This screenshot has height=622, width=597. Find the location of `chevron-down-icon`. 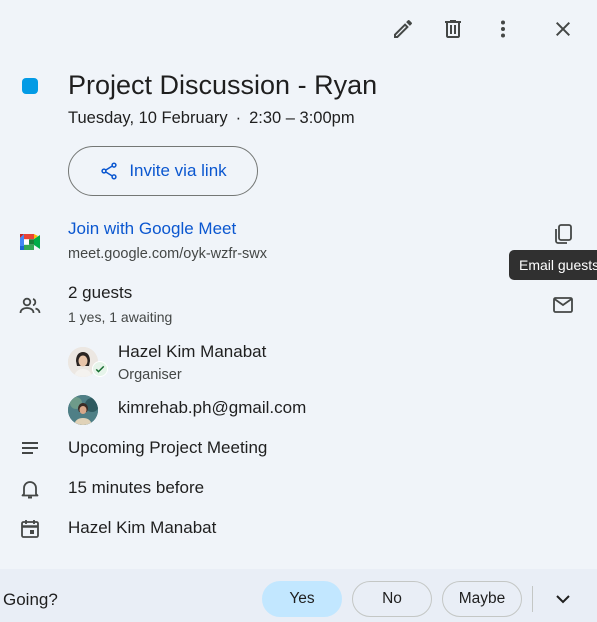

chevron-down-icon is located at coordinates (563, 599).